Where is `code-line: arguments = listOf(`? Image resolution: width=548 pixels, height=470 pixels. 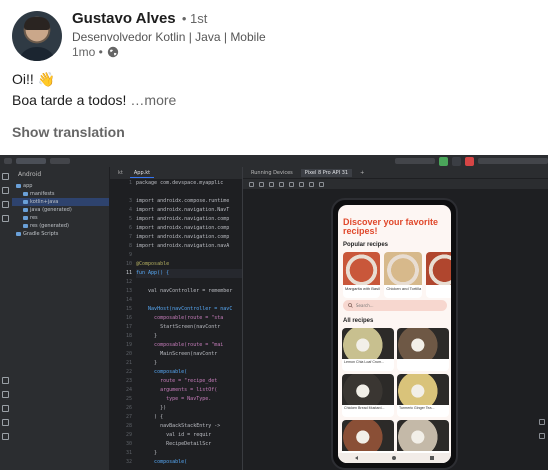
code-line: arguments = listOf( is located at coordinates (177, 390).